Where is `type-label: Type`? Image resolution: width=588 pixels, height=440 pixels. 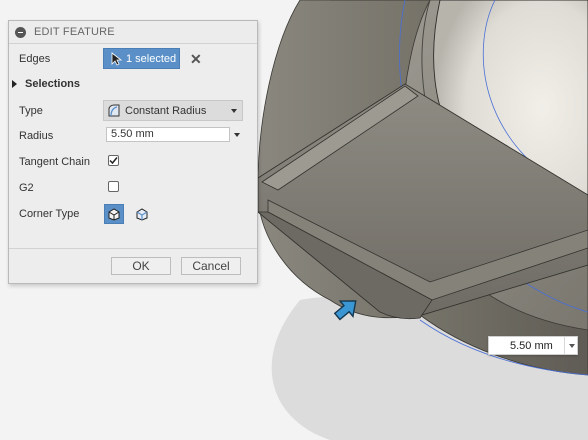 type-label: Type is located at coordinates (31, 111).